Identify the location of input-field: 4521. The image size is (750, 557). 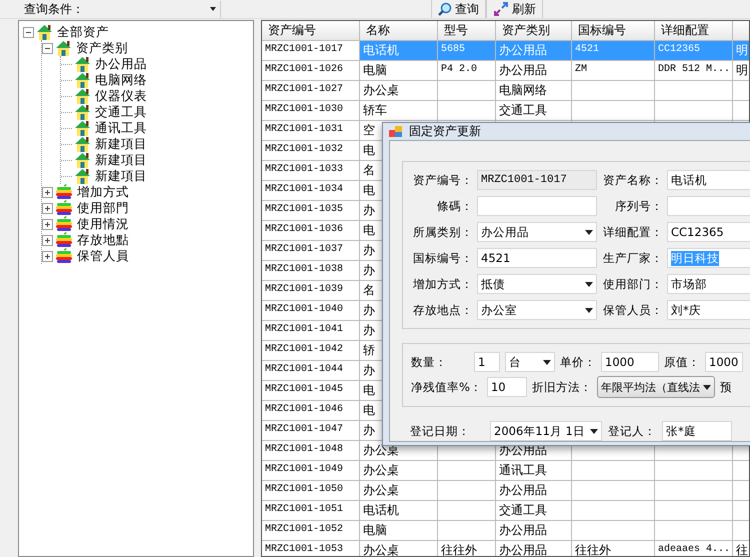
(537, 258).